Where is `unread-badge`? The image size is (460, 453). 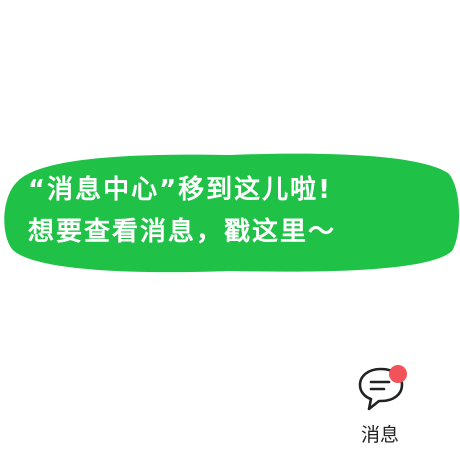 unread-badge is located at coordinates (398, 374).